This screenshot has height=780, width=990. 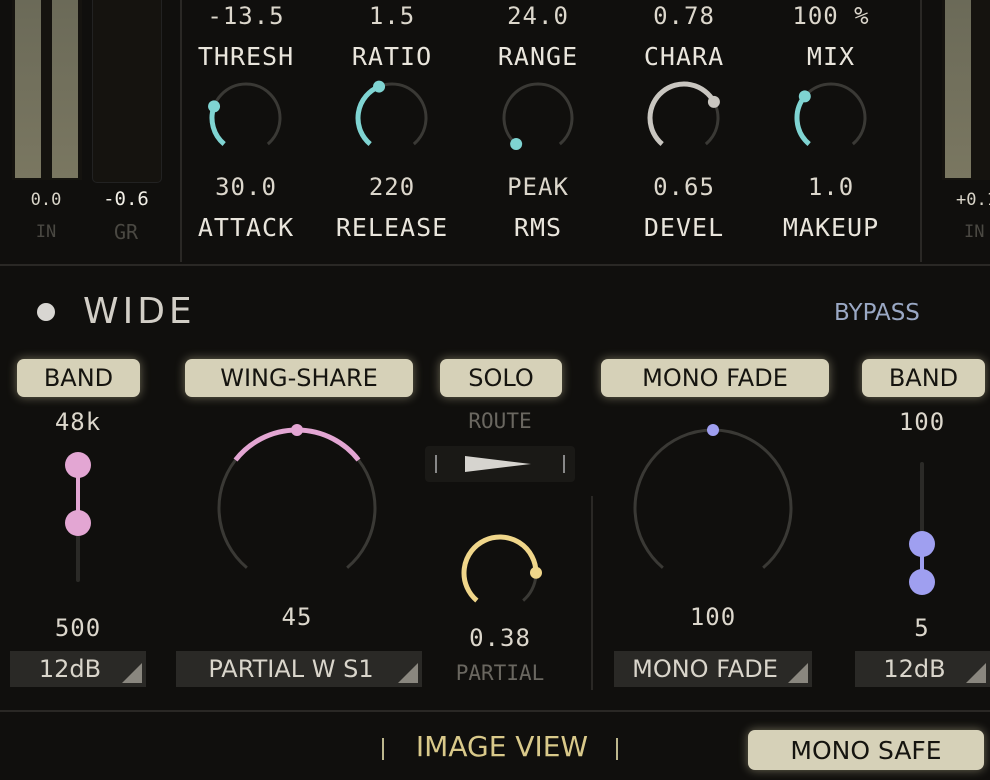 What do you see at coordinates (877, 313) in the screenshot?
I see `bypass-button: BYPASS` at bounding box center [877, 313].